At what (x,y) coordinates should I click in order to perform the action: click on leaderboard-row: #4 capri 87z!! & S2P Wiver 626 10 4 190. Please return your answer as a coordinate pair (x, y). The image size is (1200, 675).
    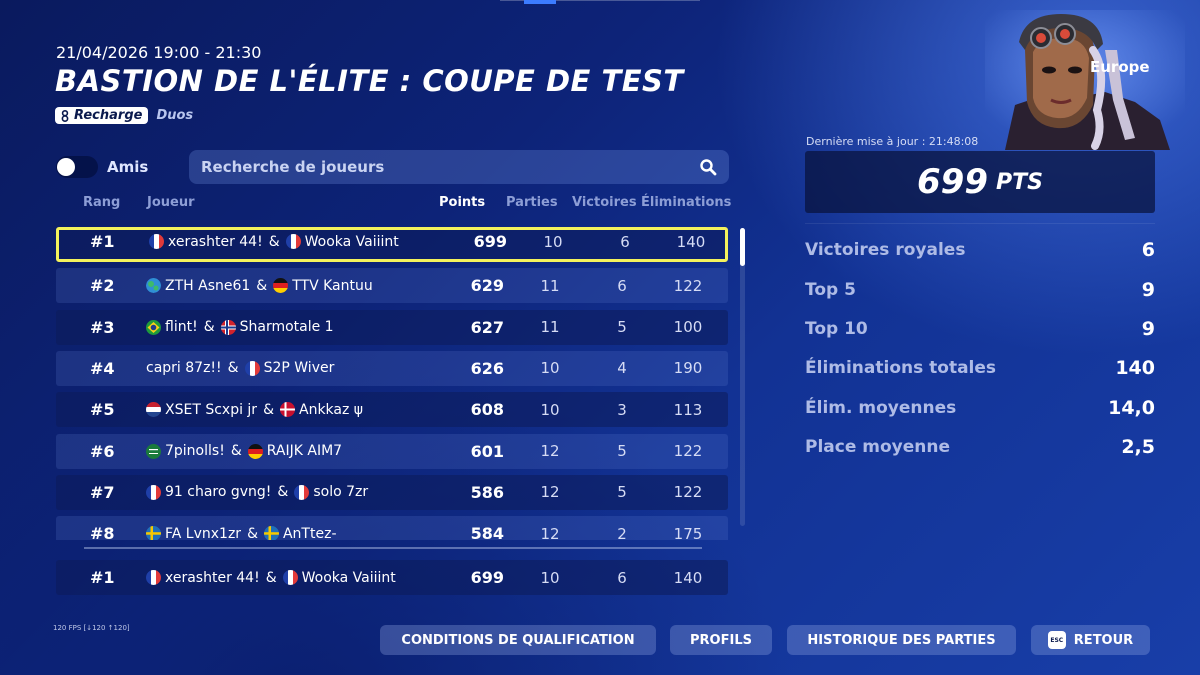
    Looking at the image, I should click on (392, 368).